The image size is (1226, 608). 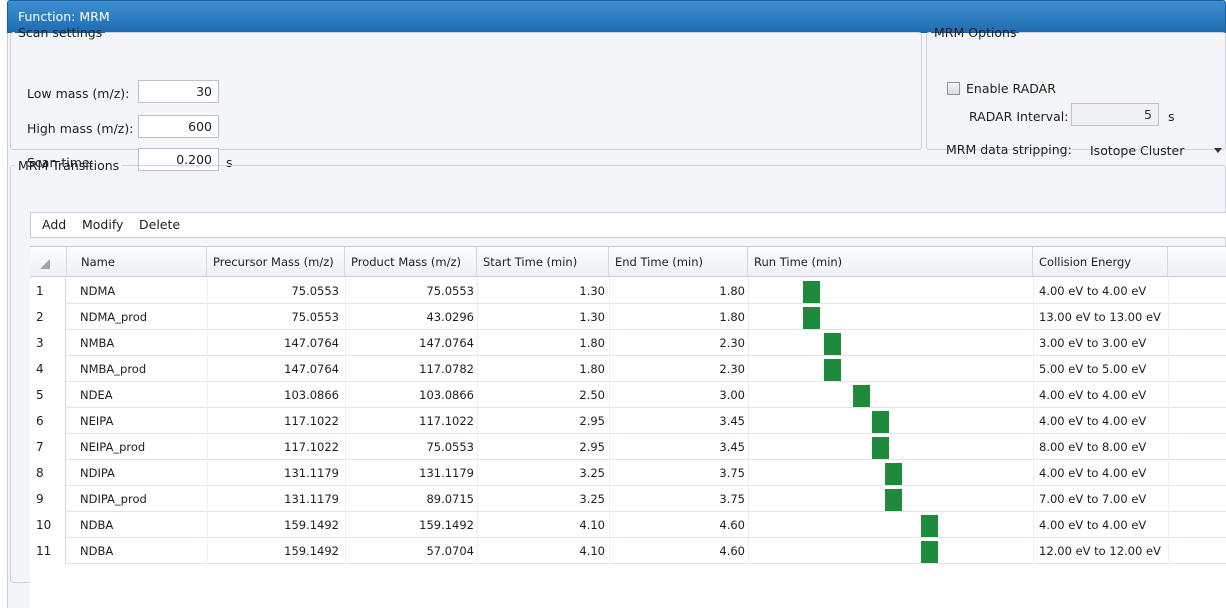 I want to click on delete-button: Delete, so click(x=159, y=225).